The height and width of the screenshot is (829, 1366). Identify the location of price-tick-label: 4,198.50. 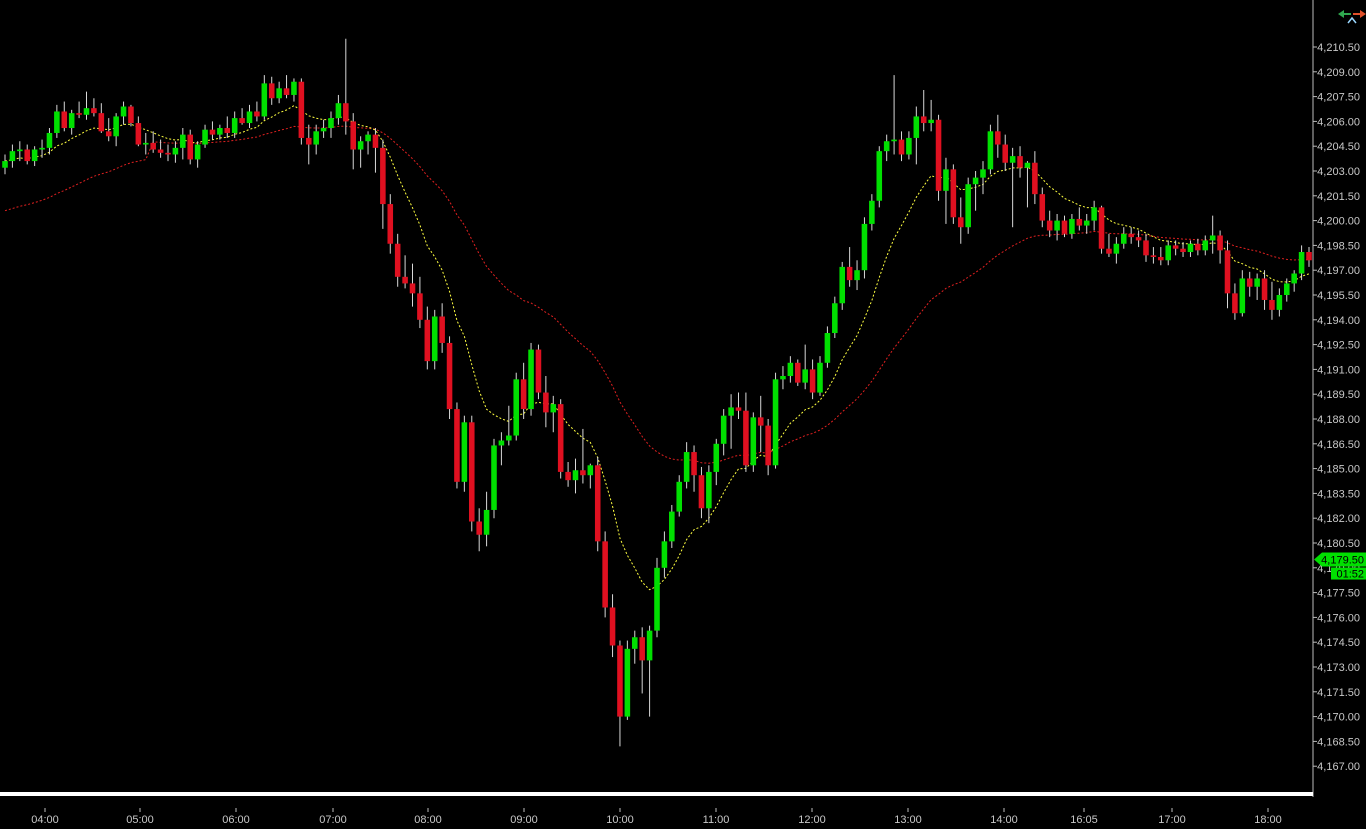
(1338, 246).